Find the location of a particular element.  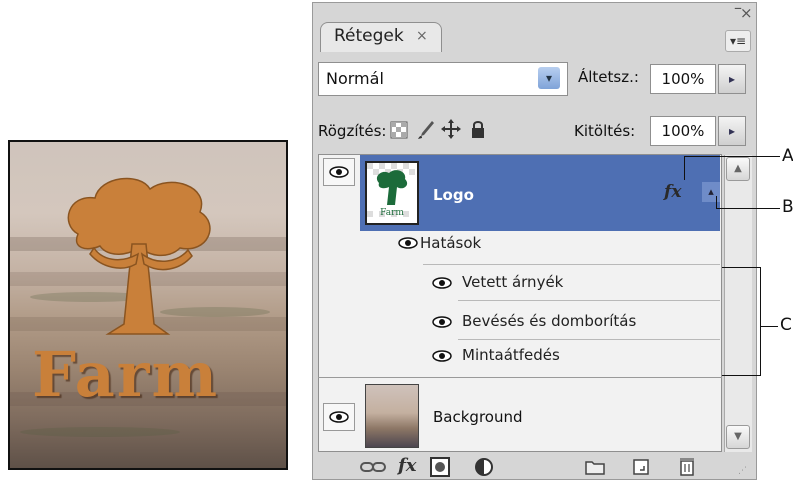

layers-scrollbar is located at coordinates (738, 303).